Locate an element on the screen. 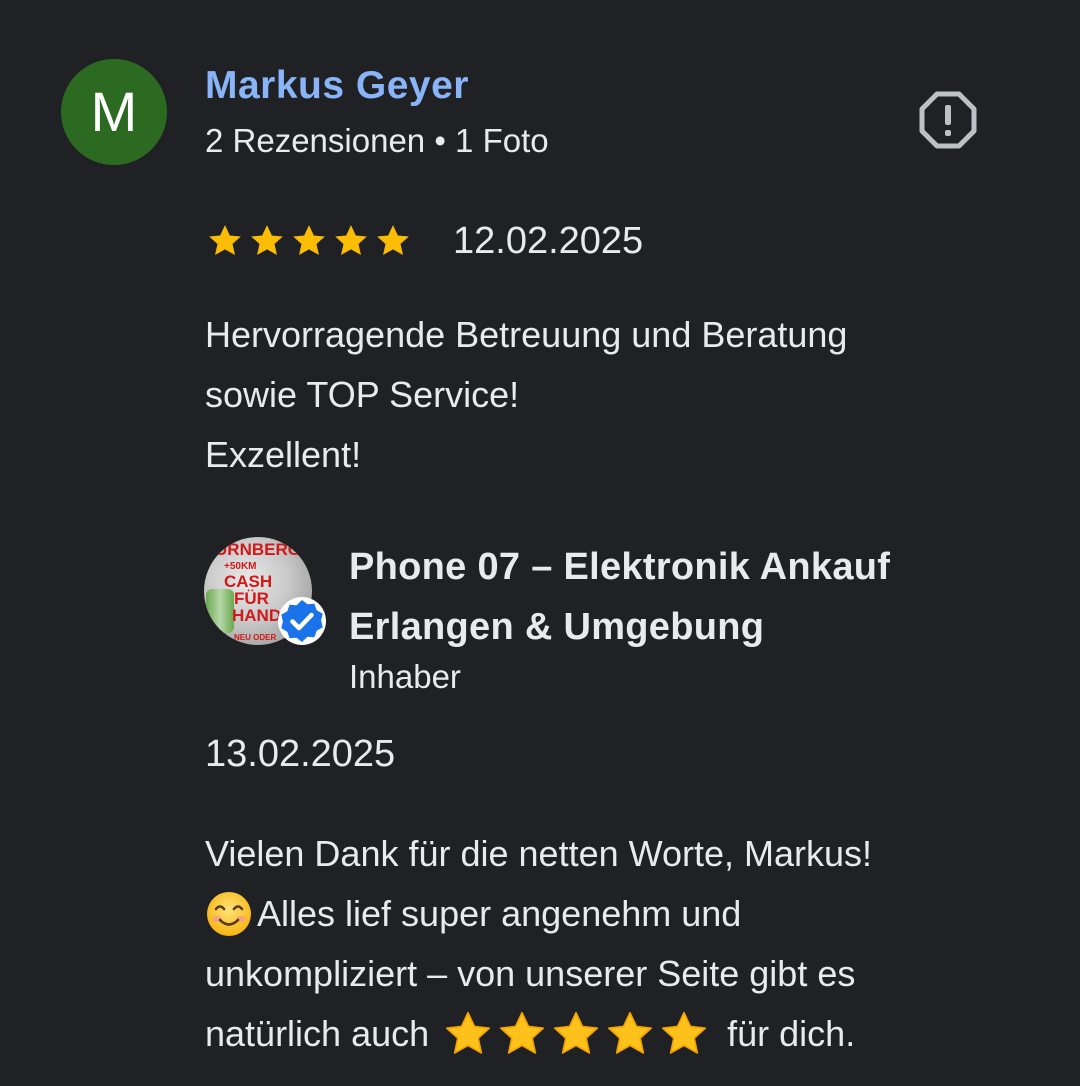 The image size is (1080, 1086). reply-text-fragment: für dich. is located at coordinates (791, 1033).